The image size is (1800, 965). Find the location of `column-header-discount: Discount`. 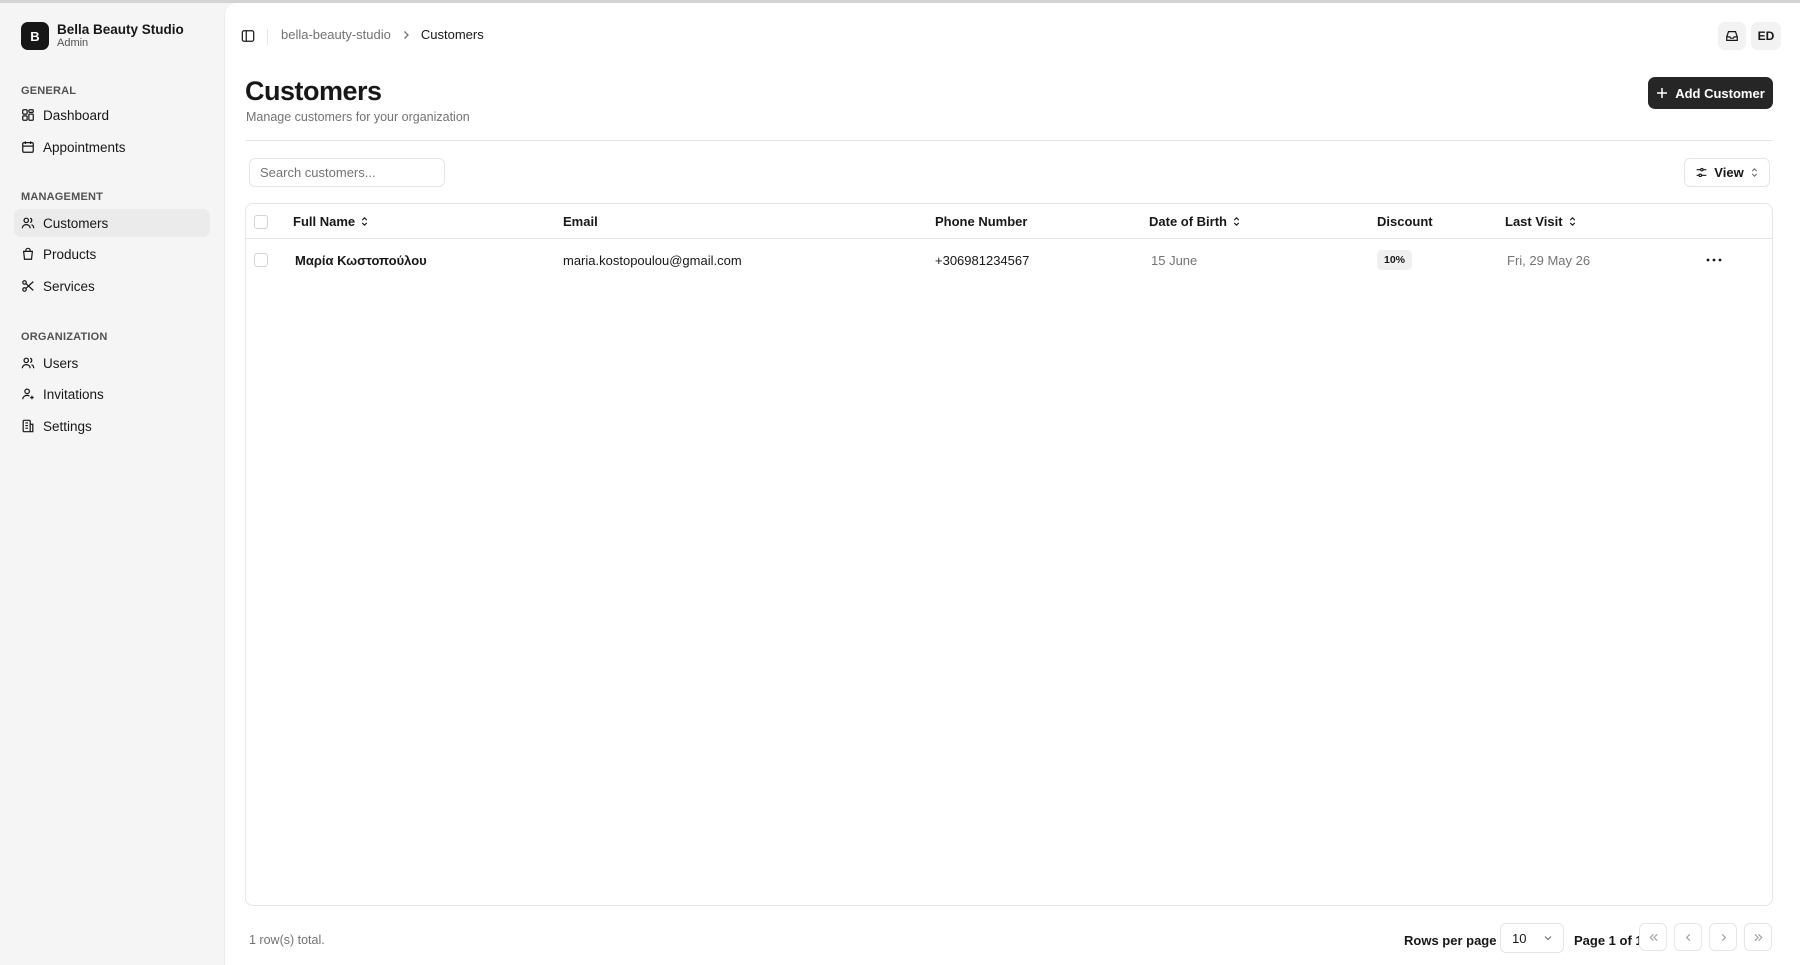

column-header-discount: Discount is located at coordinates (1405, 221).